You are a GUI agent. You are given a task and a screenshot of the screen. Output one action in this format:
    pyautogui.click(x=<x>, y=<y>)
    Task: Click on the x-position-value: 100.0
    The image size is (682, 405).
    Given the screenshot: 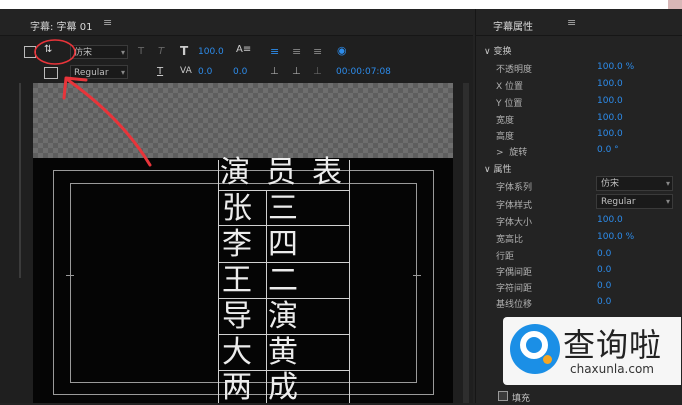 What is the action you would take?
    pyautogui.click(x=610, y=84)
    